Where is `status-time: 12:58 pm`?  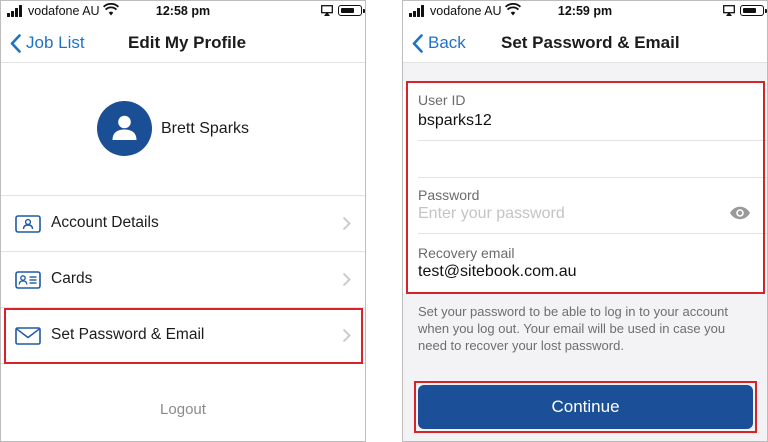
status-time: 12:58 pm is located at coordinates (183, 11).